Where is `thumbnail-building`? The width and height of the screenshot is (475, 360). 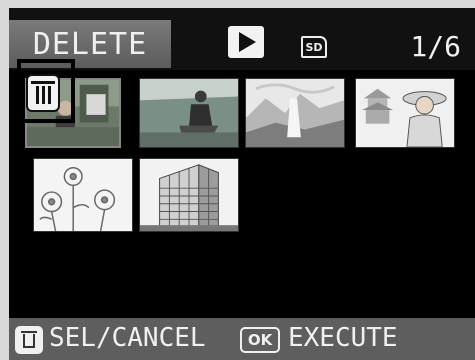 thumbnail-building is located at coordinates (189, 195).